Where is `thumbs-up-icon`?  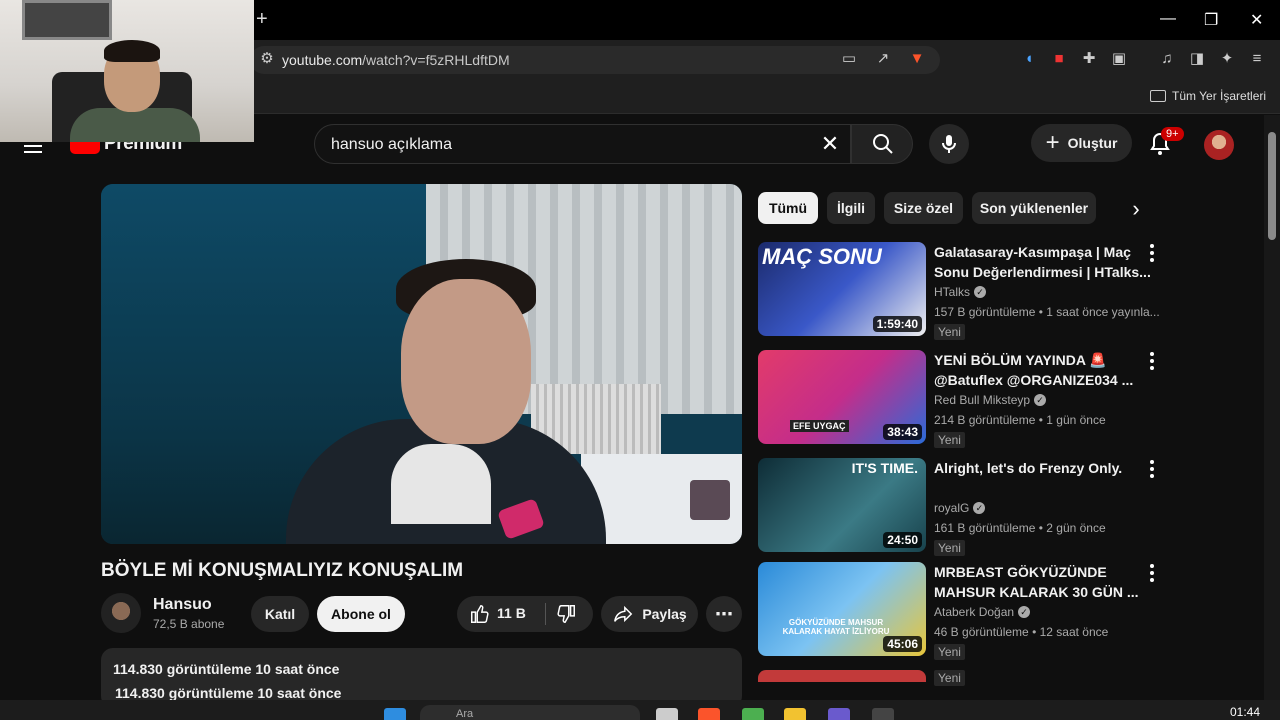
thumbs-up-icon is located at coordinates (480, 614).